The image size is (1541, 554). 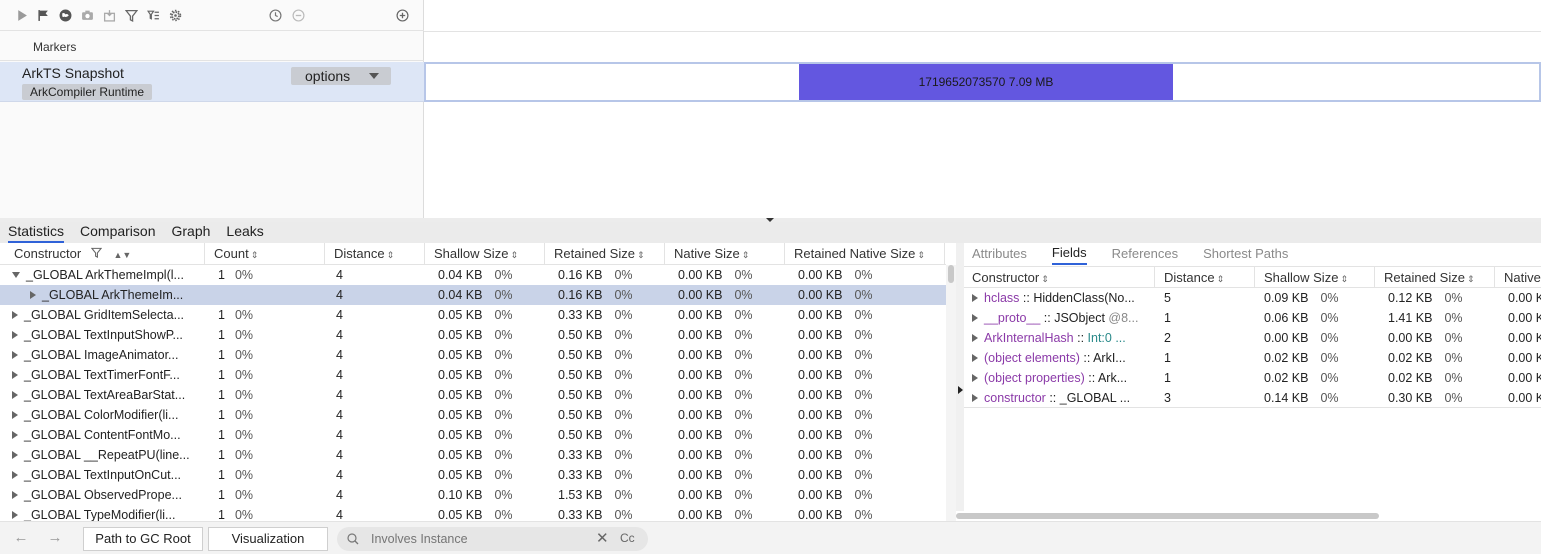 What do you see at coordinates (460, 315) in the screenshot?
I see `shallow-value: 0.05 KB` at bounding box center [460, 315].